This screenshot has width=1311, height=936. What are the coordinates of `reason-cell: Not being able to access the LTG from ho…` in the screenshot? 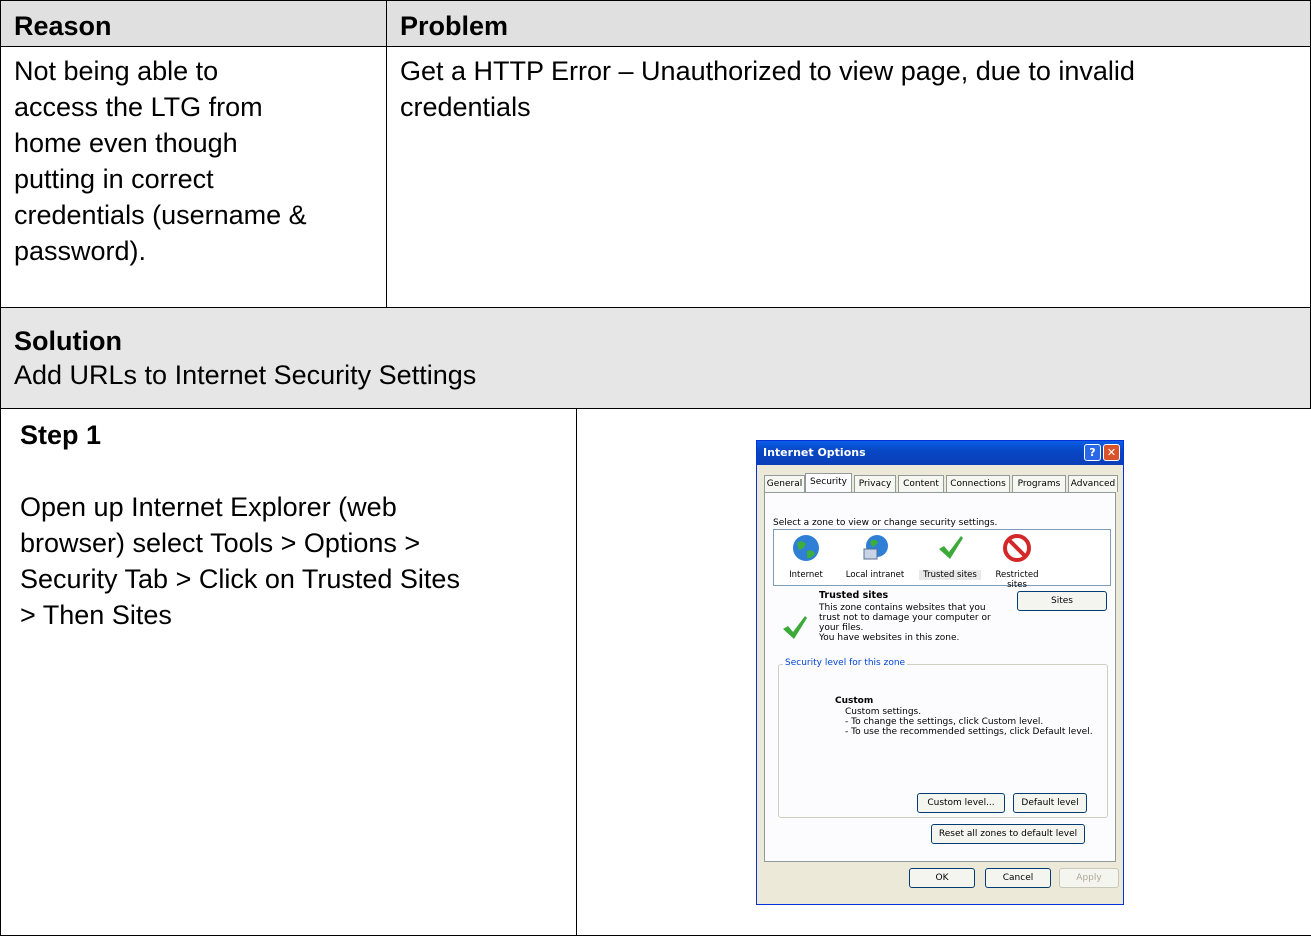 It's located at (193, 177).